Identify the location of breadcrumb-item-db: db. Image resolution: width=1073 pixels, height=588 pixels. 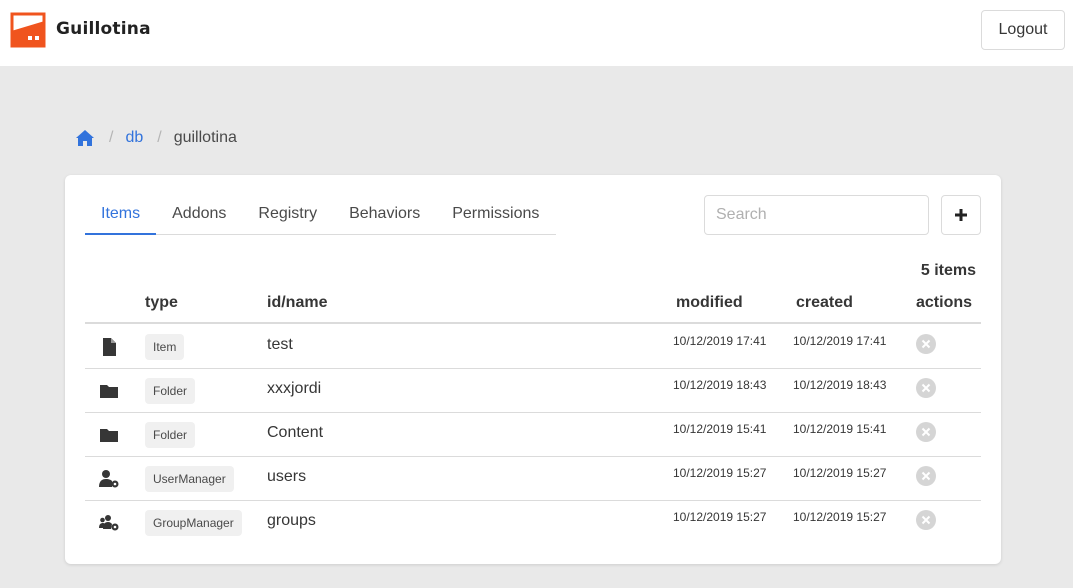
(134, 138).